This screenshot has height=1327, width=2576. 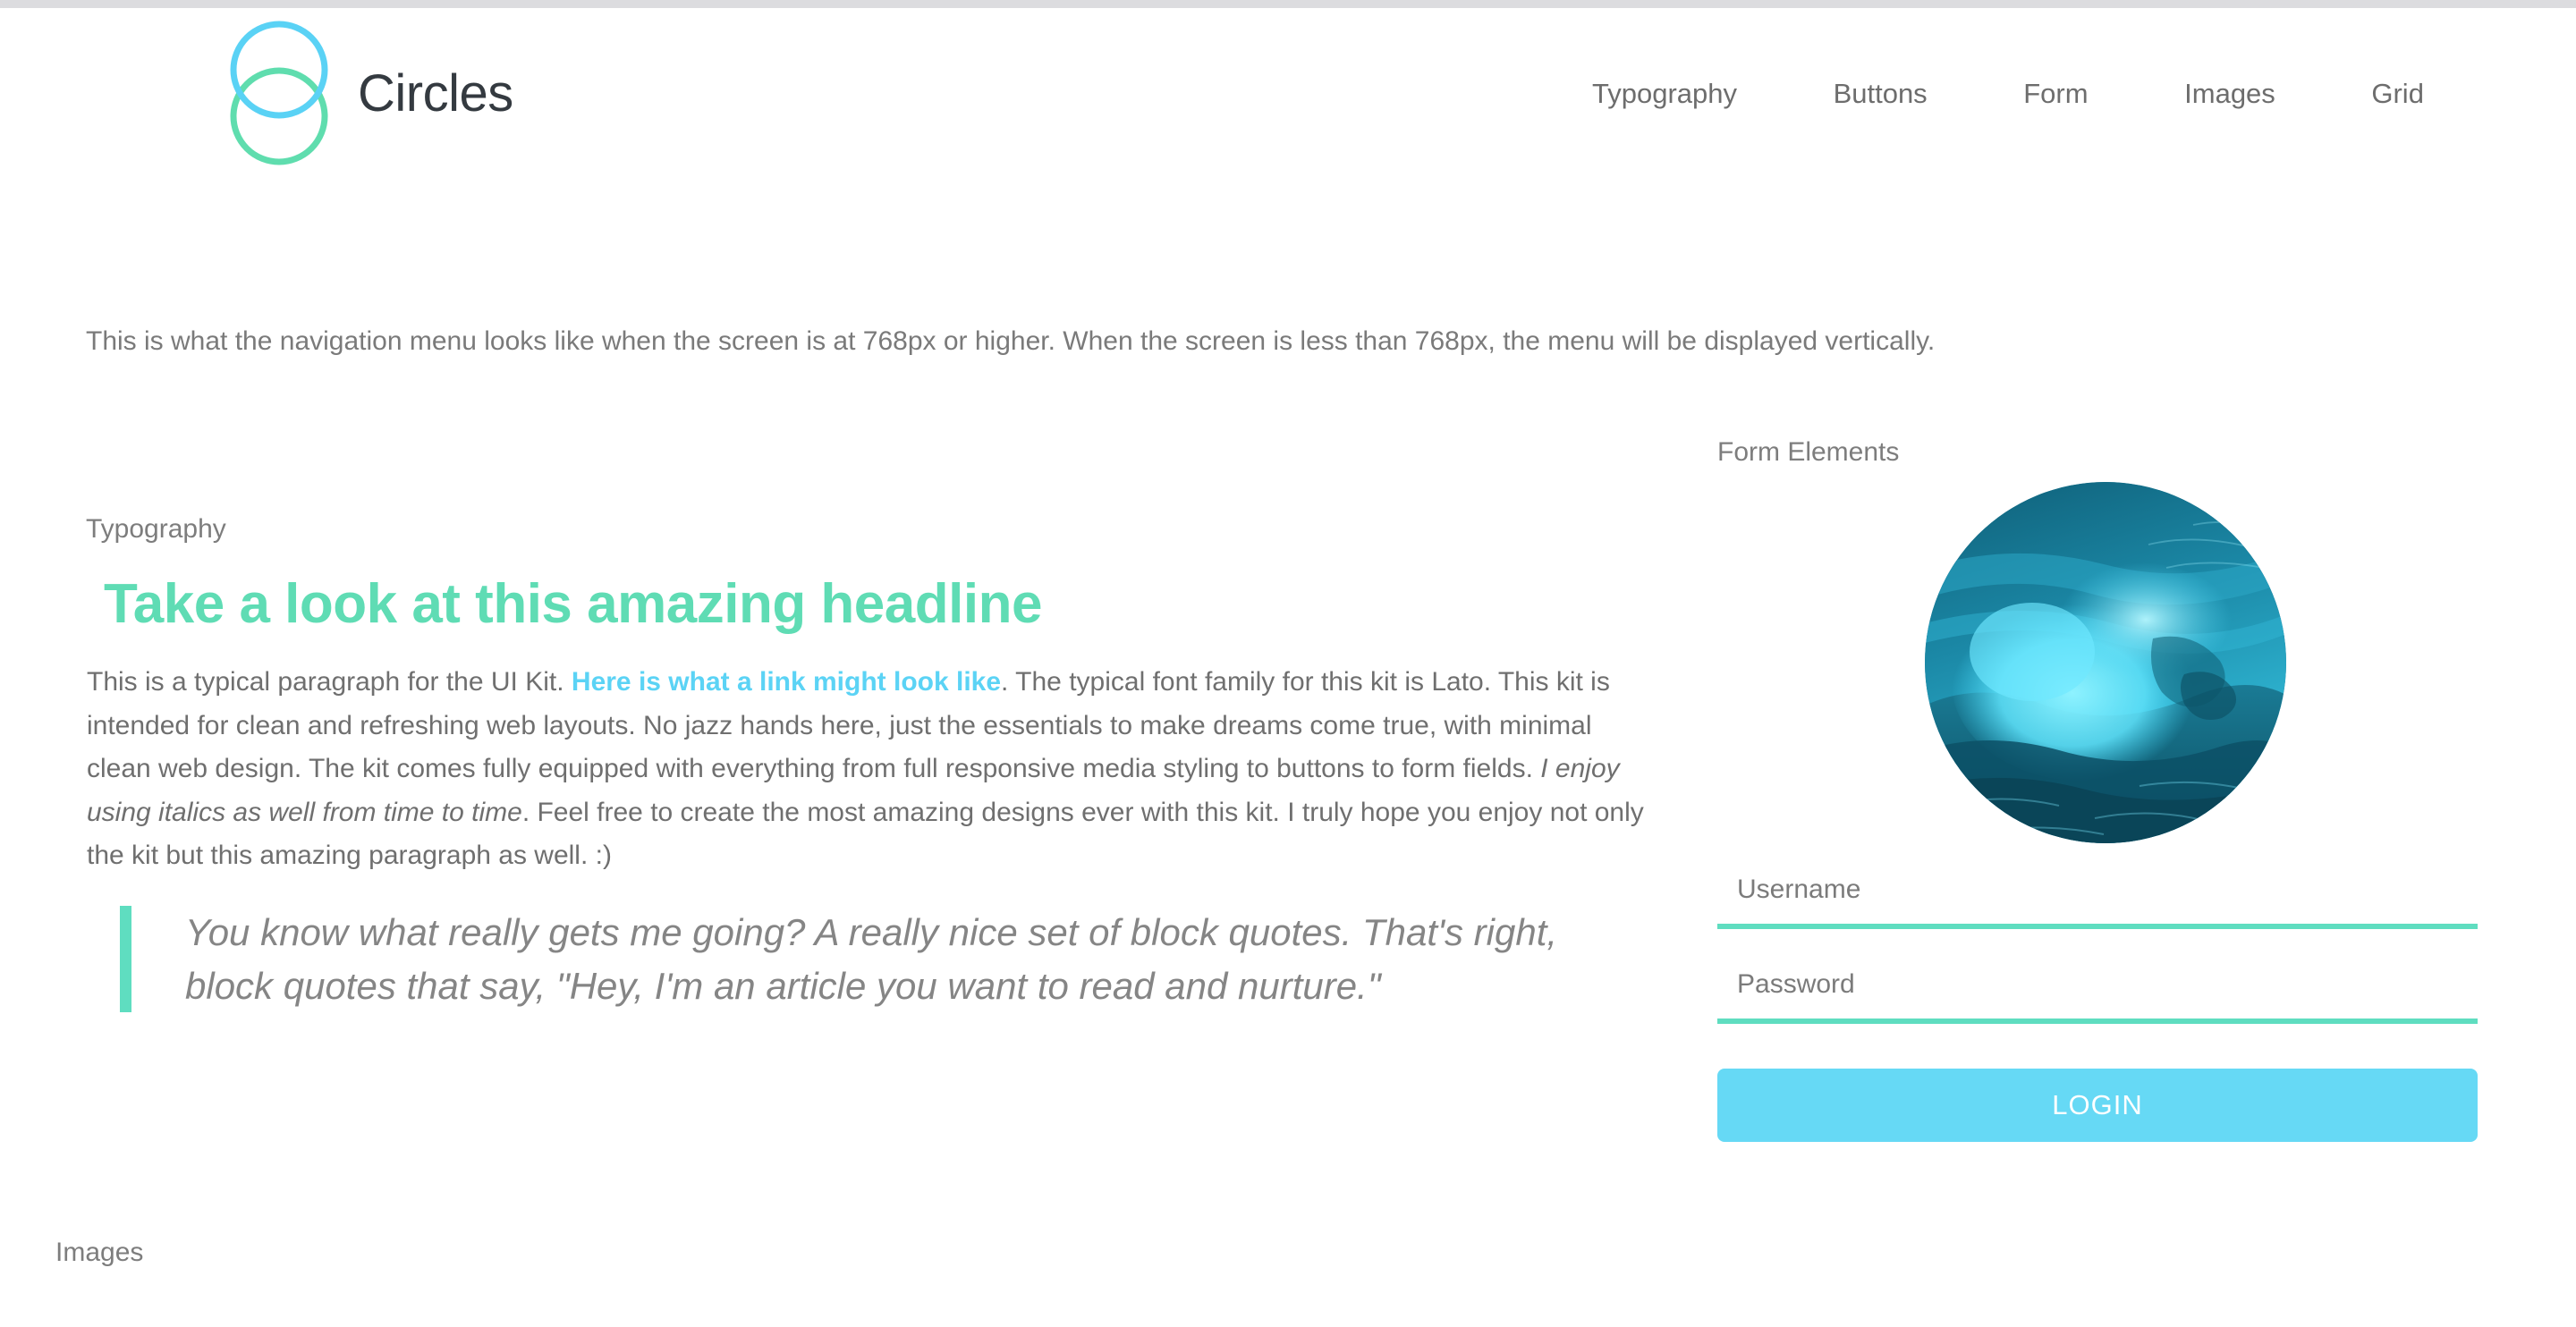 What do you see at coordinates (1881, 93) in the screenshot?
I see `nav-item-buttons: Buttons` at bounding box center [1881, 93].